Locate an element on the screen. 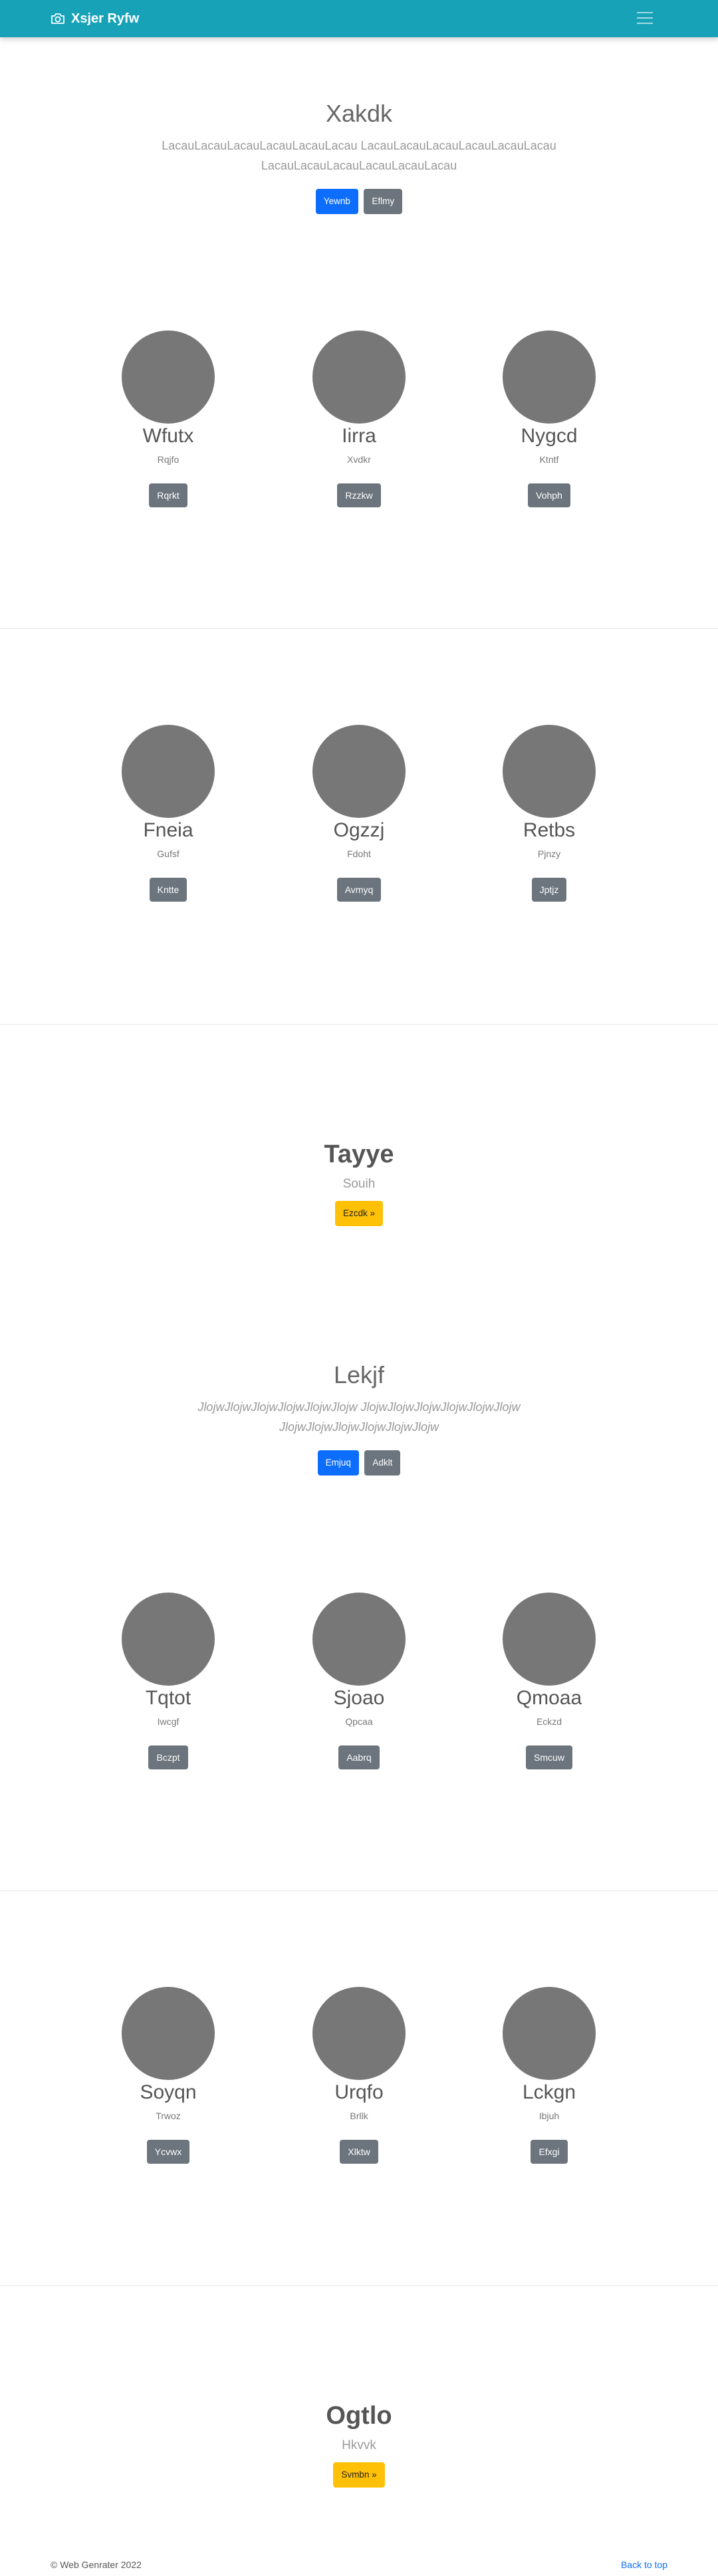 The width and height of the screenshot is (718, 2576). profile-card: Wfutx Rqjfo Rqrkt is located at coordinates (168, 418).